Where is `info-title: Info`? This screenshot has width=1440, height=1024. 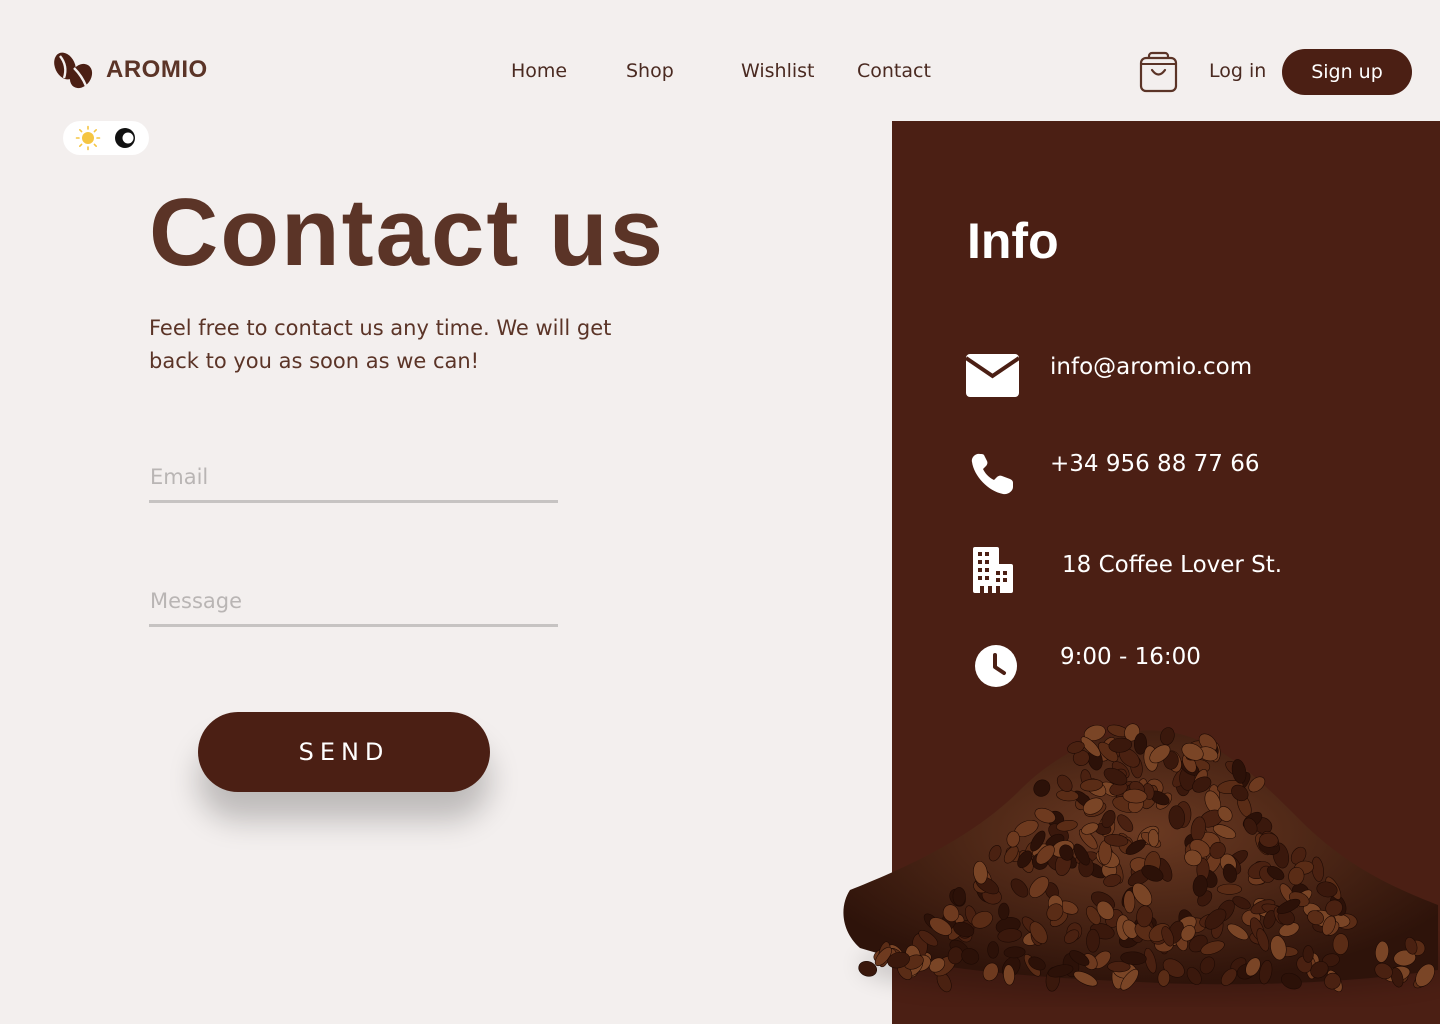
info-title: Info is located at coordinates (1013, 241).